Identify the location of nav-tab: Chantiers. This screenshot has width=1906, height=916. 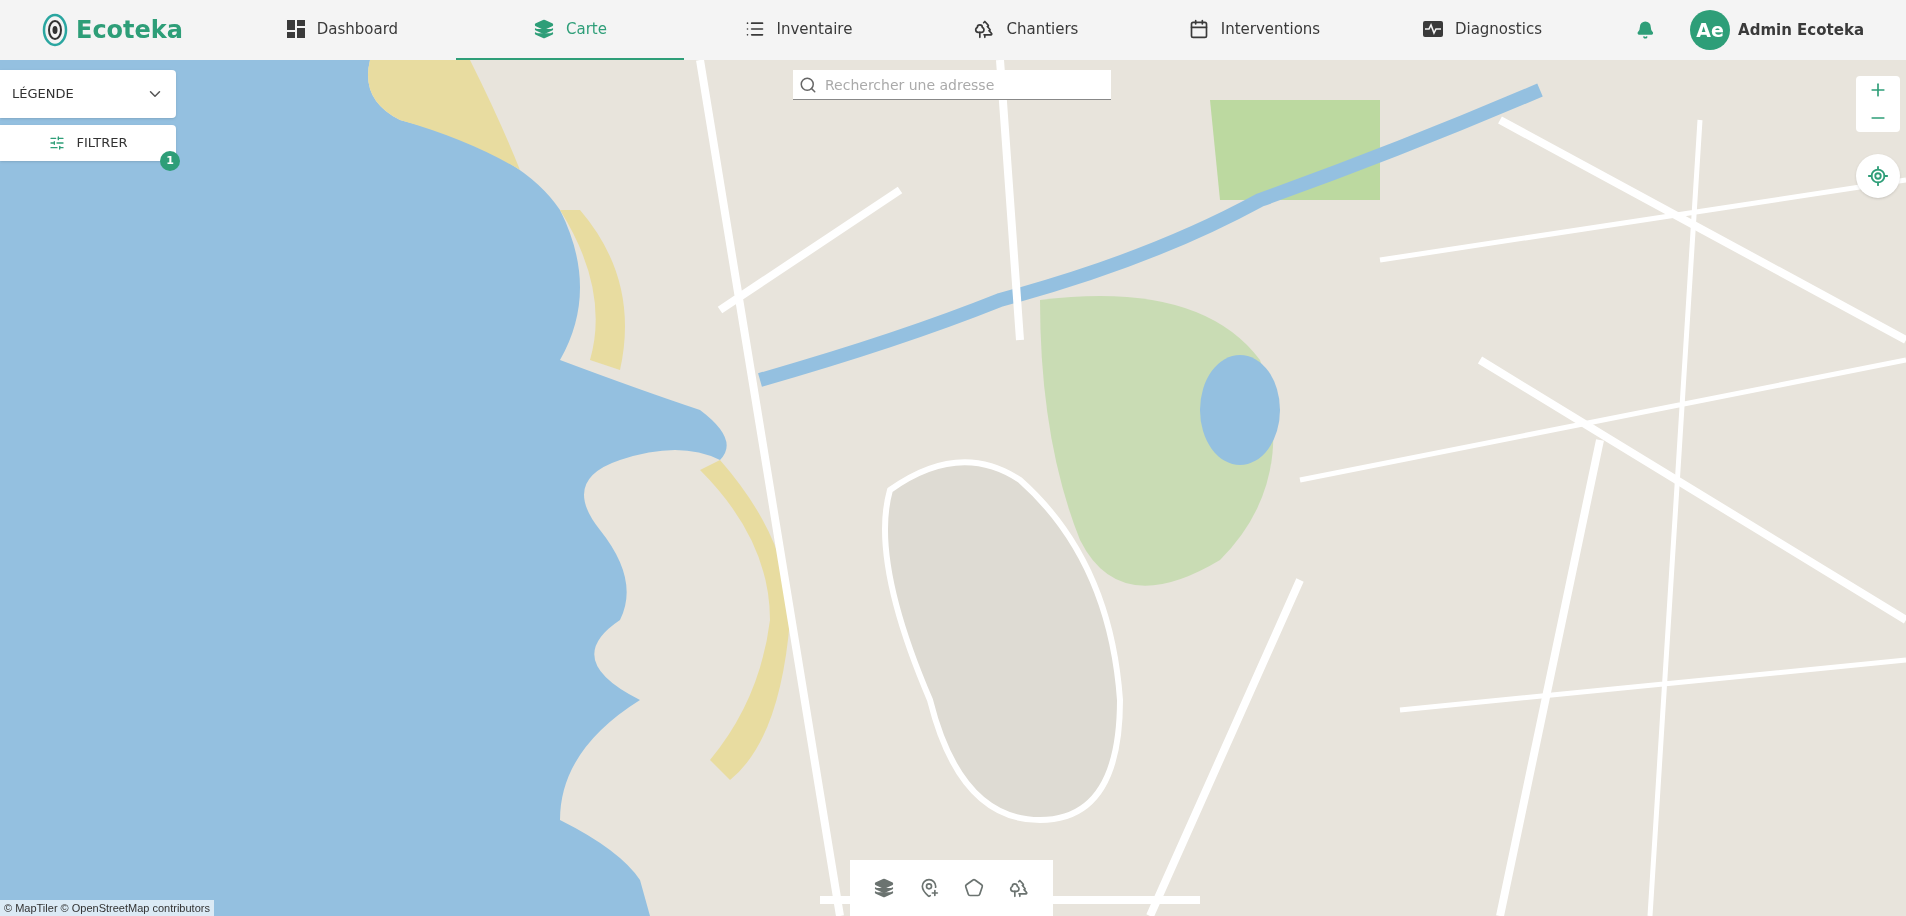
(1026, 30).